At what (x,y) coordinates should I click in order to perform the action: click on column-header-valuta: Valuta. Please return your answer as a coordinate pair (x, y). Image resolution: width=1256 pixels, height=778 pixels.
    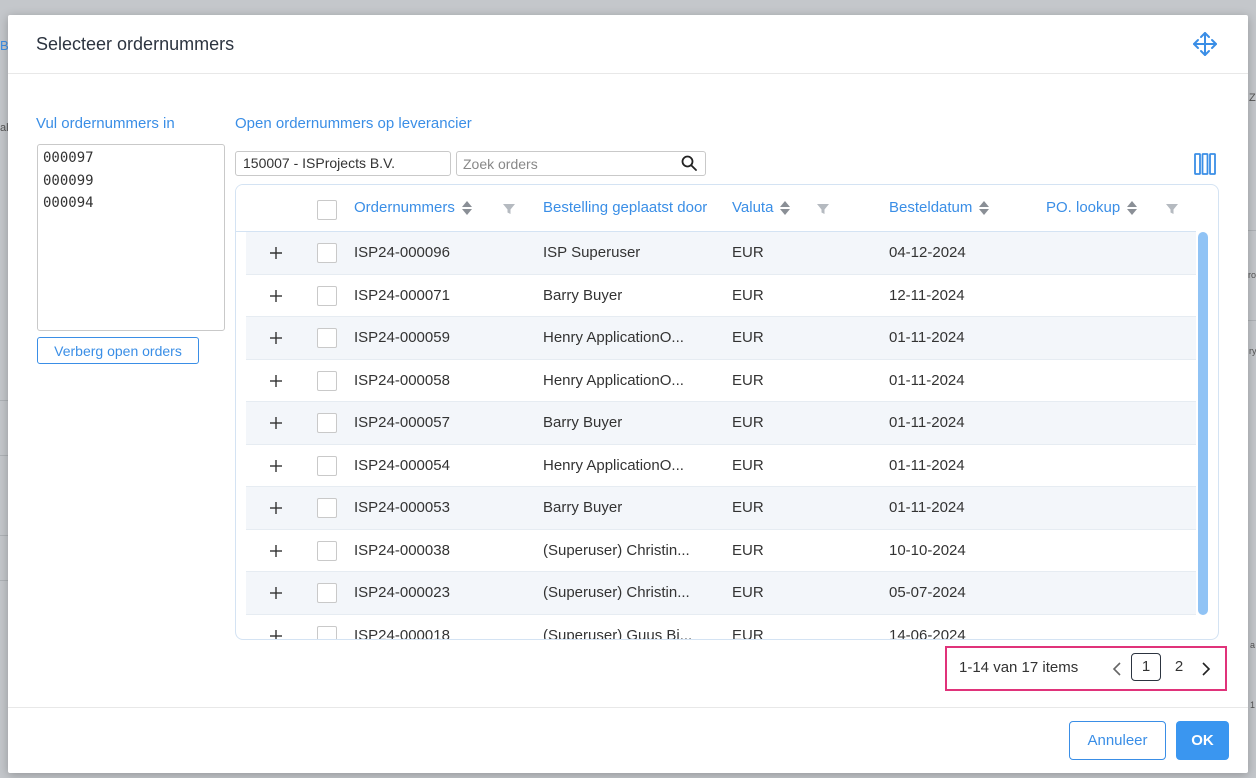
    Looking at the image, I should click on (797, 207).